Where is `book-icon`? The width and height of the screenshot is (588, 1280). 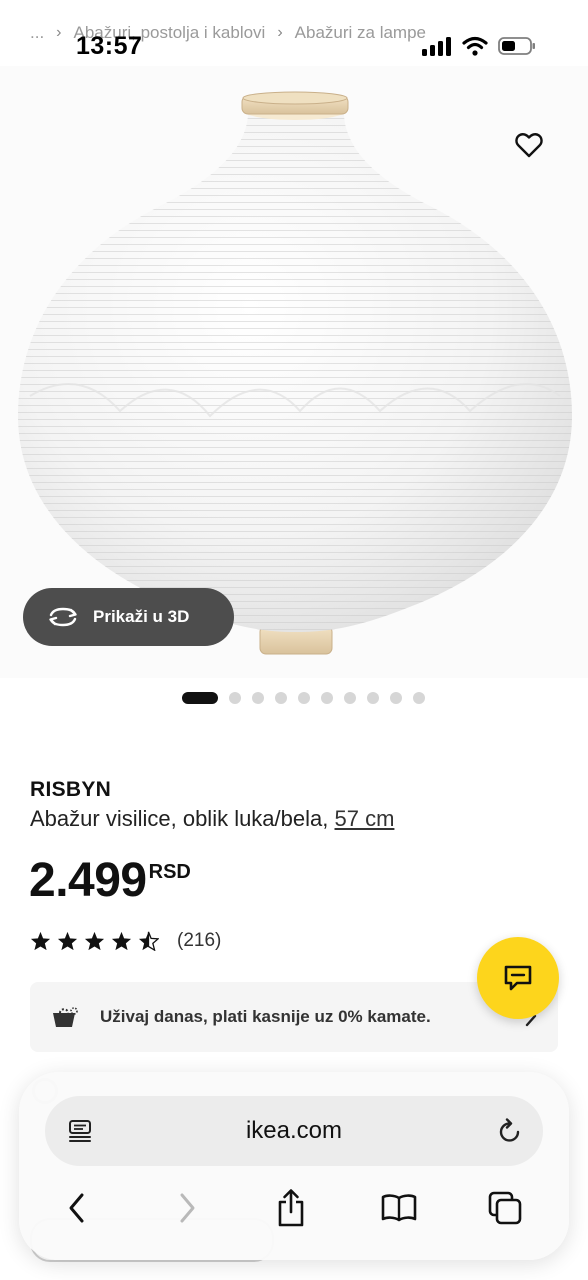
book-icon is located at coordinates (399, 1208).